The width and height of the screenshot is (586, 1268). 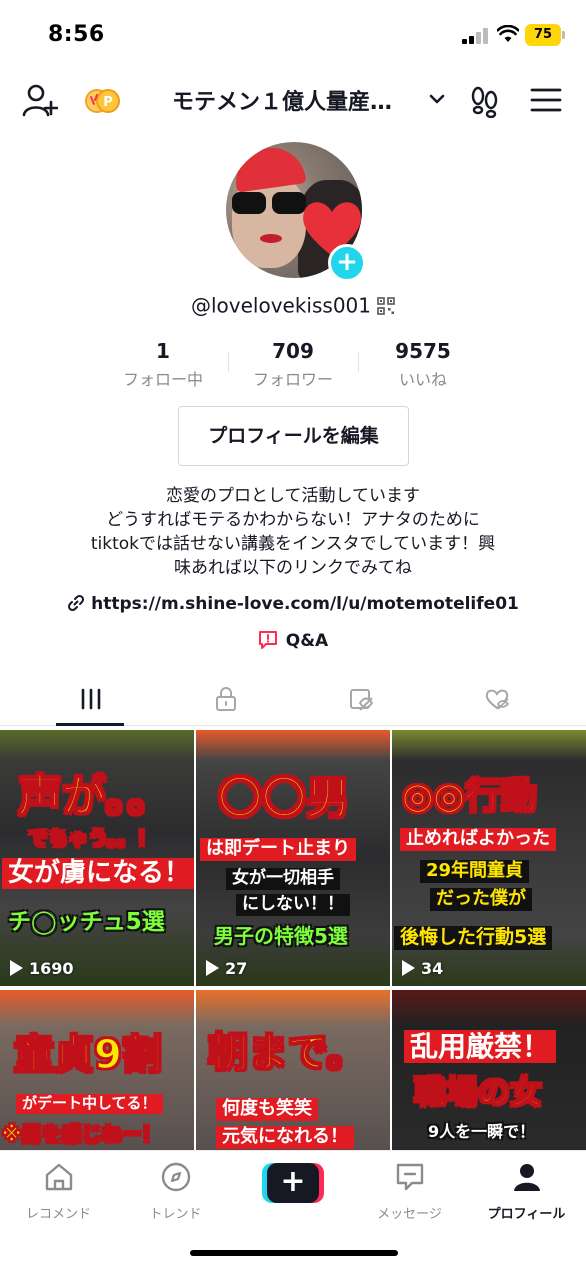 I want to click on status-time: 8:56, so click(x=76, y=34).